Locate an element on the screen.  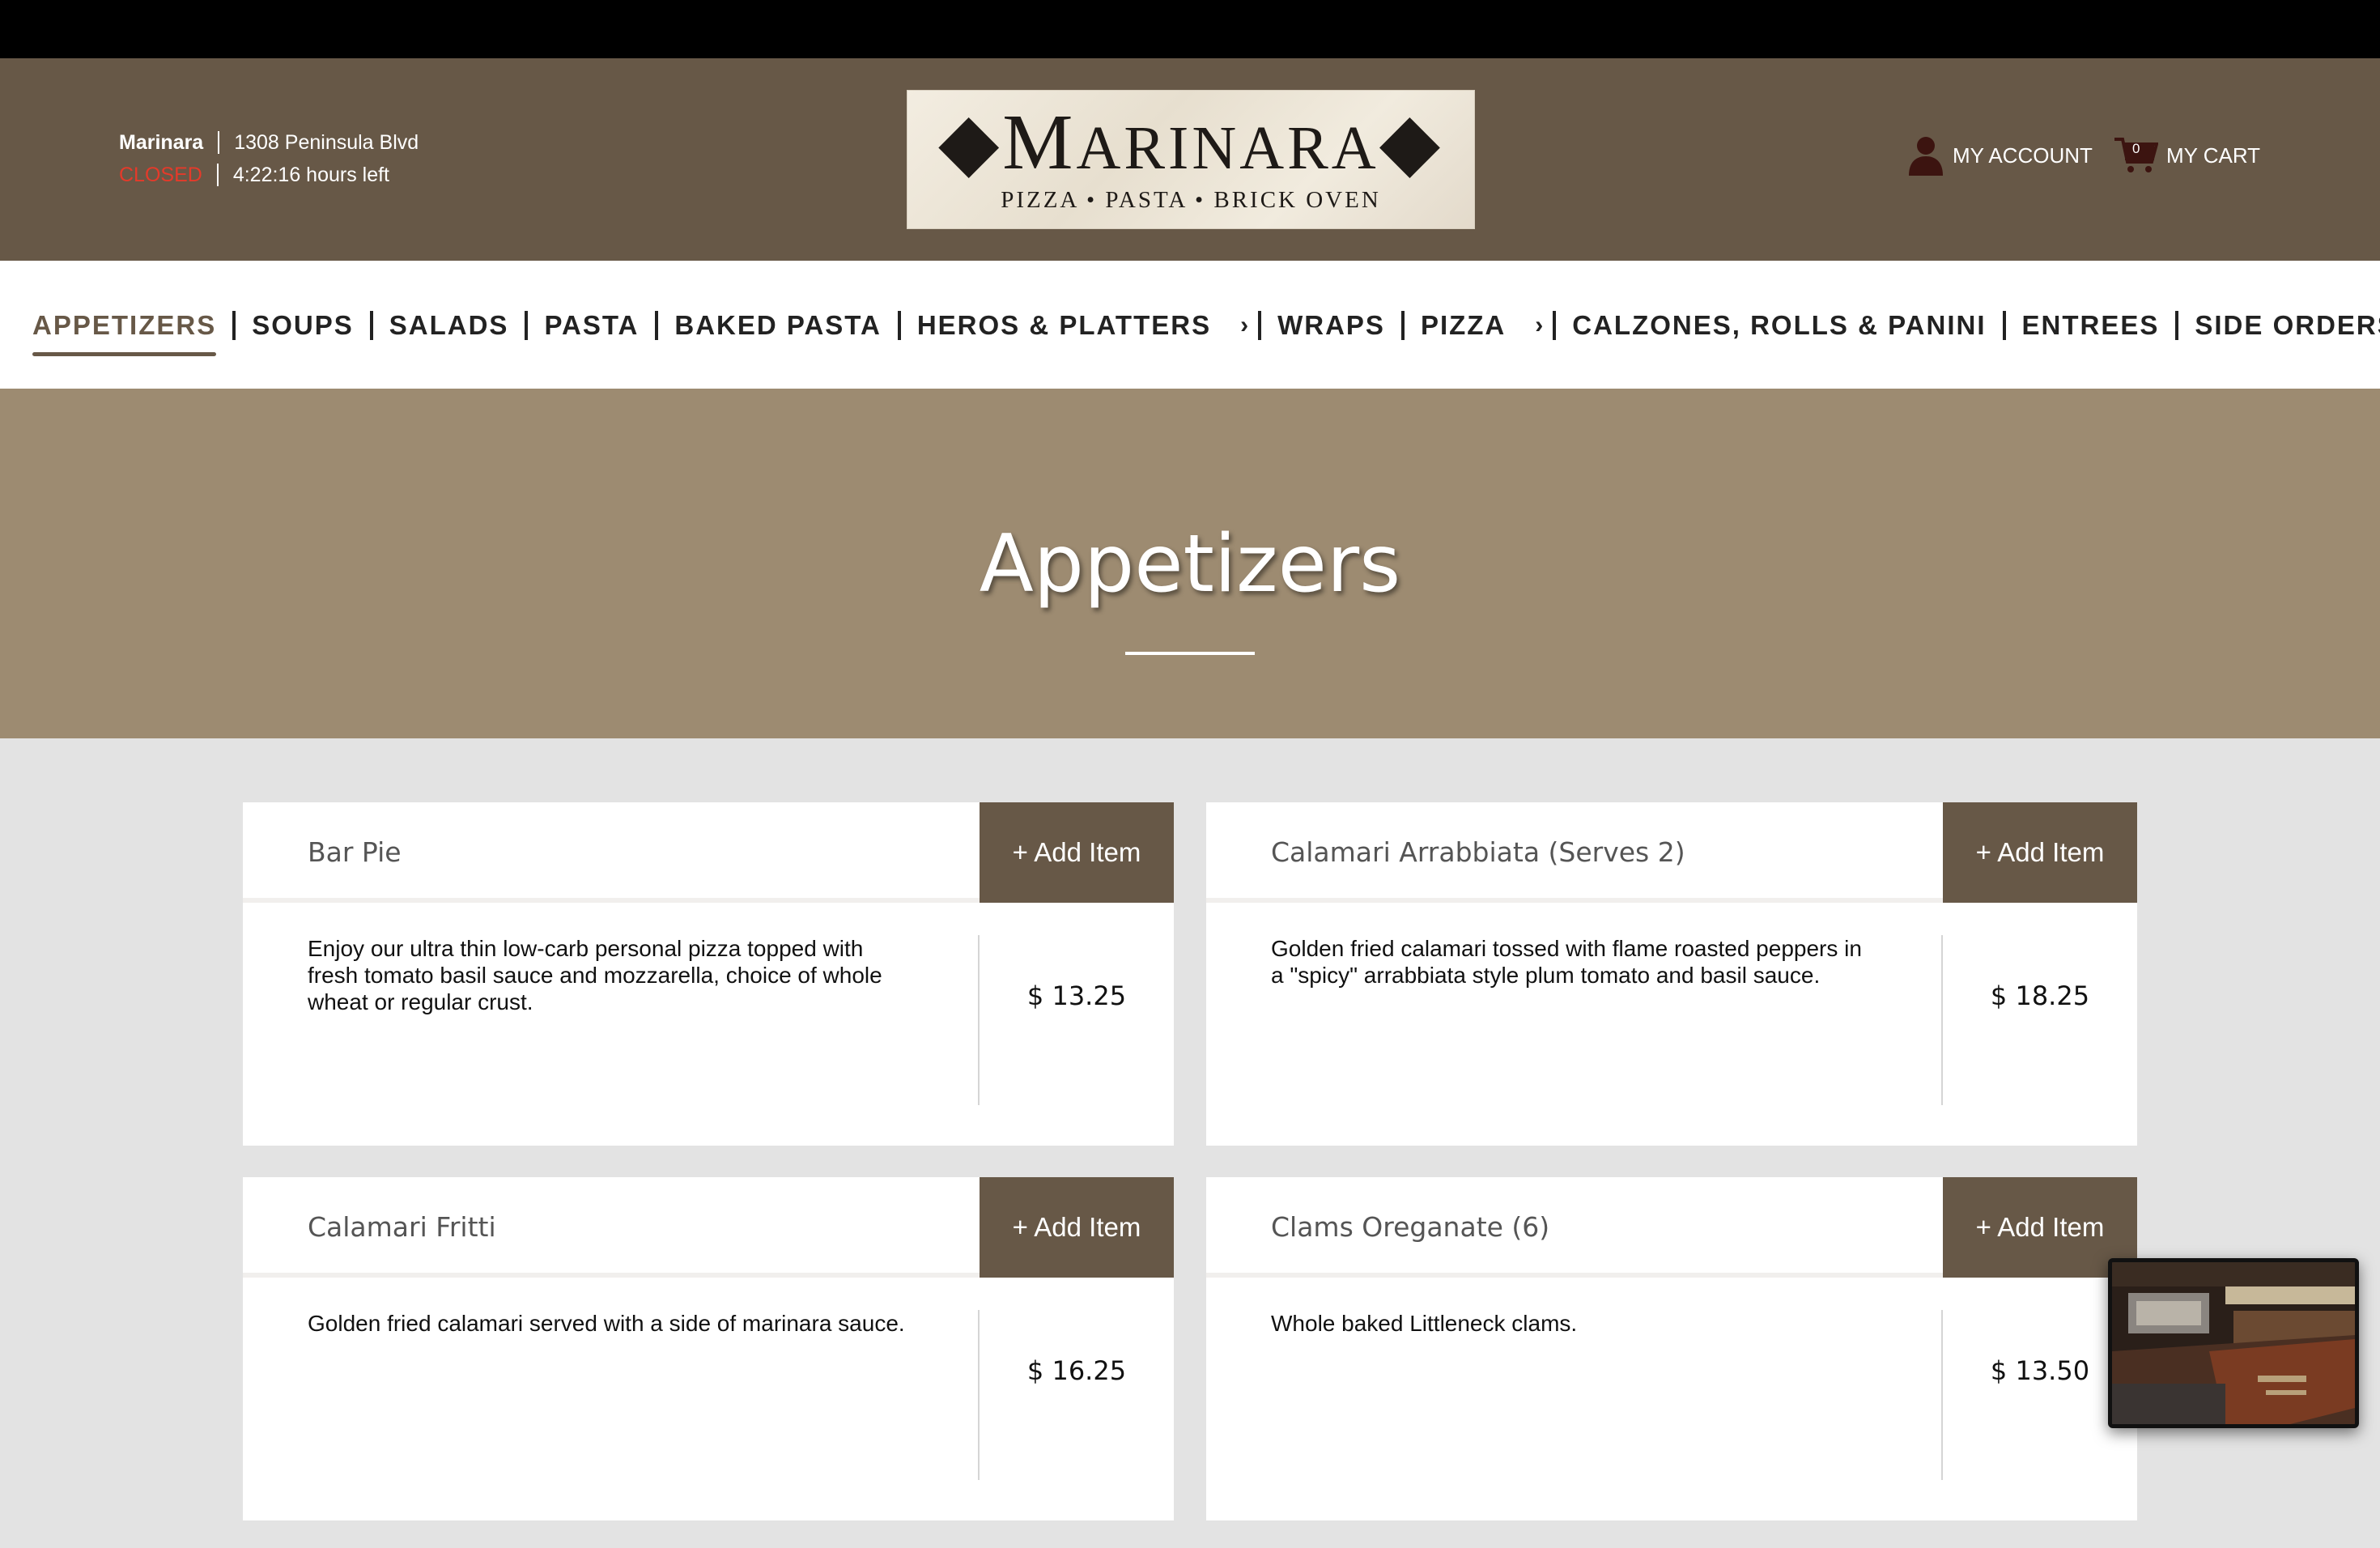
title-underline is located at coordinates (1190, 654).